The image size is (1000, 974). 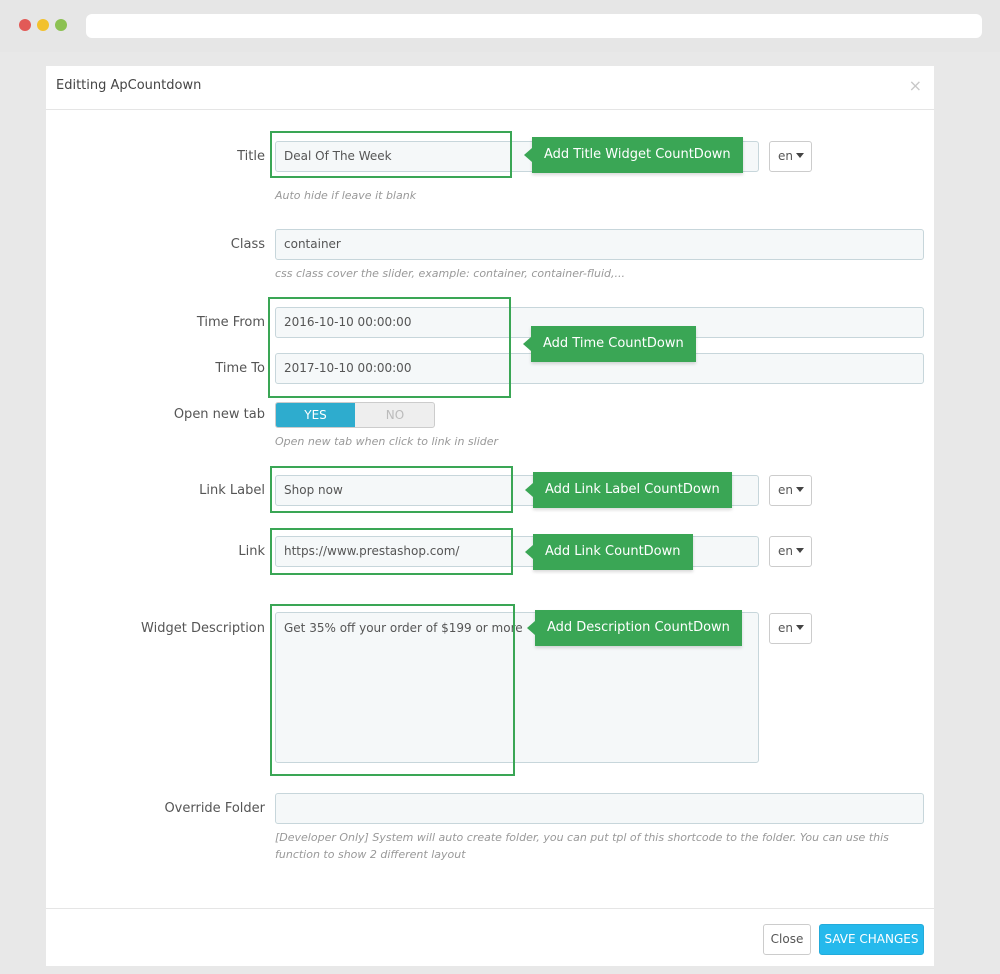 I want to click on open-new-tab-yes-option: YES, so click(x=315, y=415).